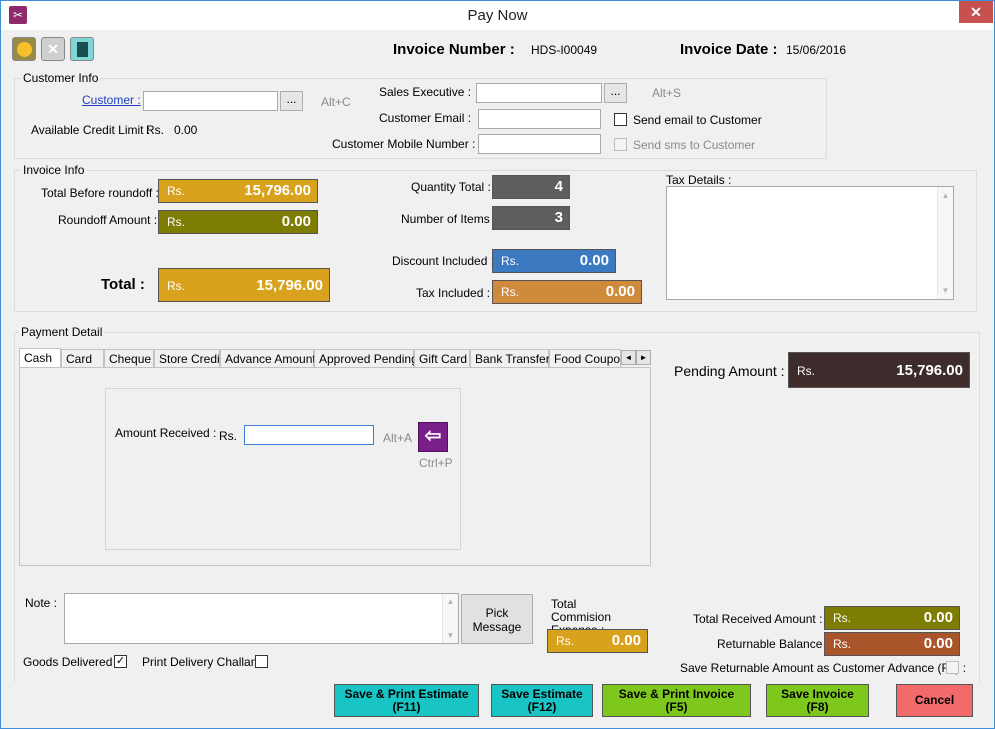 Image resolution: width=995 pixels, height=729 pixels. Describe the element at coordinates (425, 92) in the screenshot. I see `sales-executive-label: Sales Executive :` at that location.